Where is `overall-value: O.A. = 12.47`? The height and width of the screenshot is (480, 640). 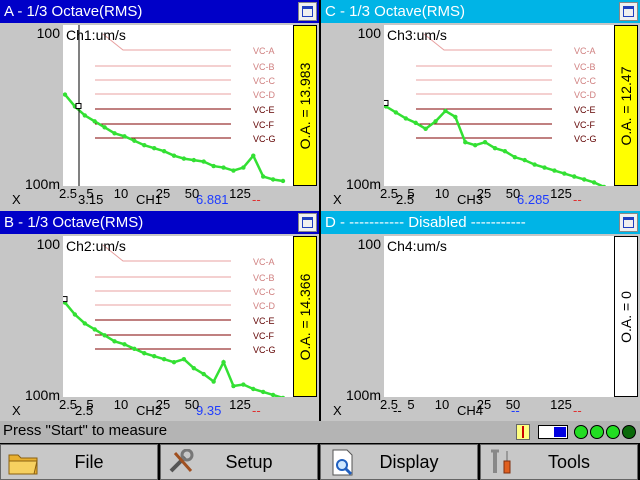 overall-value: O.A. = 12.47 is located at coordinates (626, 105).